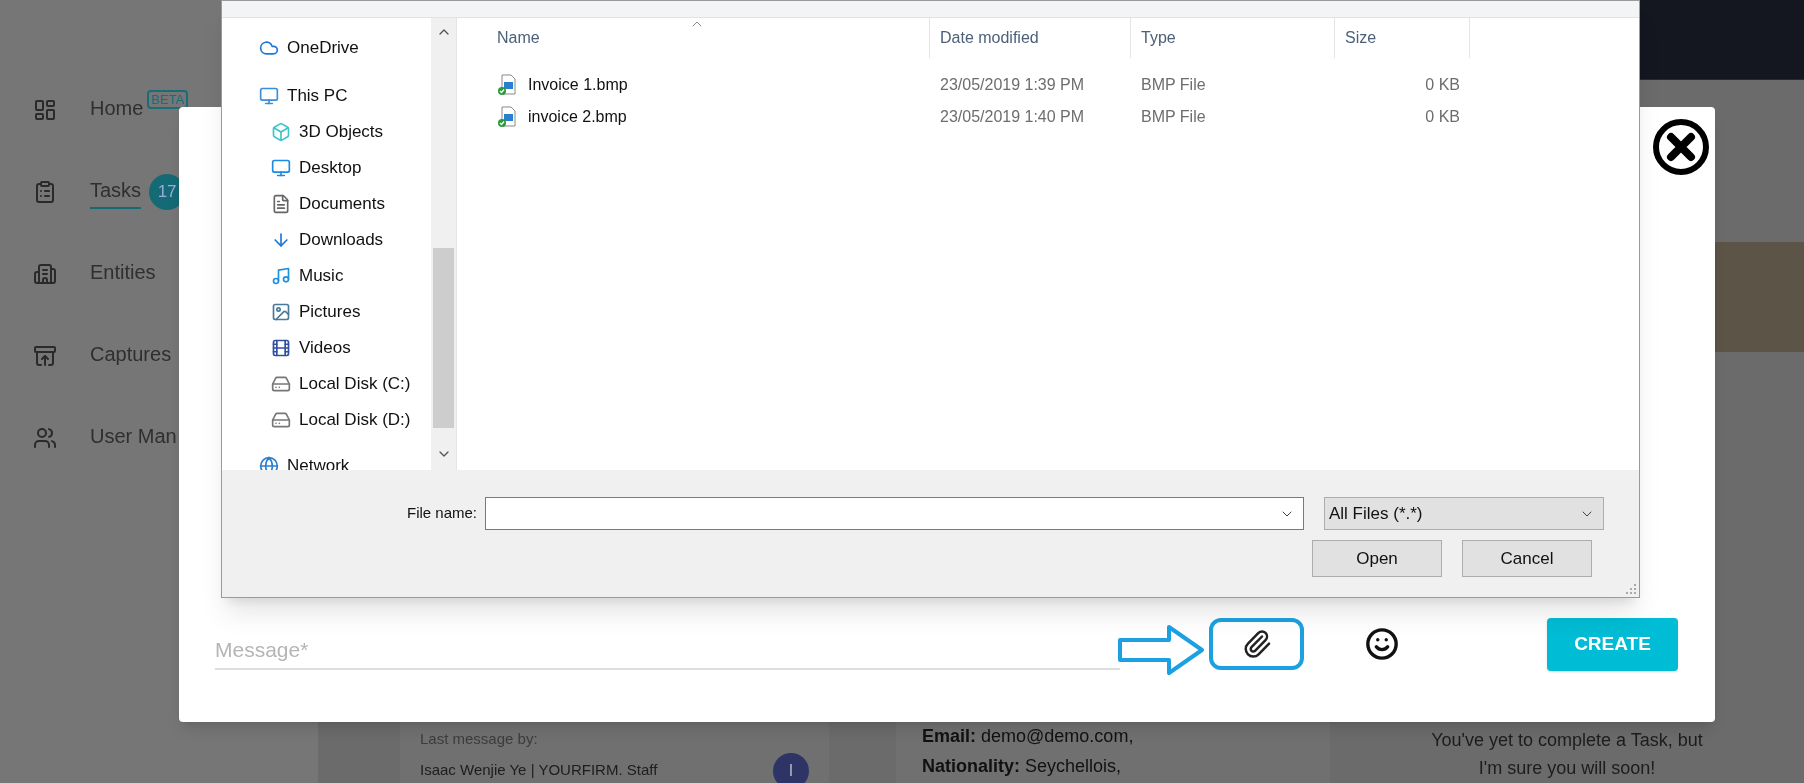 This screenshot has width=1804, height=783. What do you see at coordinates (791, 767) in the screenshot?
I see `avatar: I` at bounding box center [791, 767].